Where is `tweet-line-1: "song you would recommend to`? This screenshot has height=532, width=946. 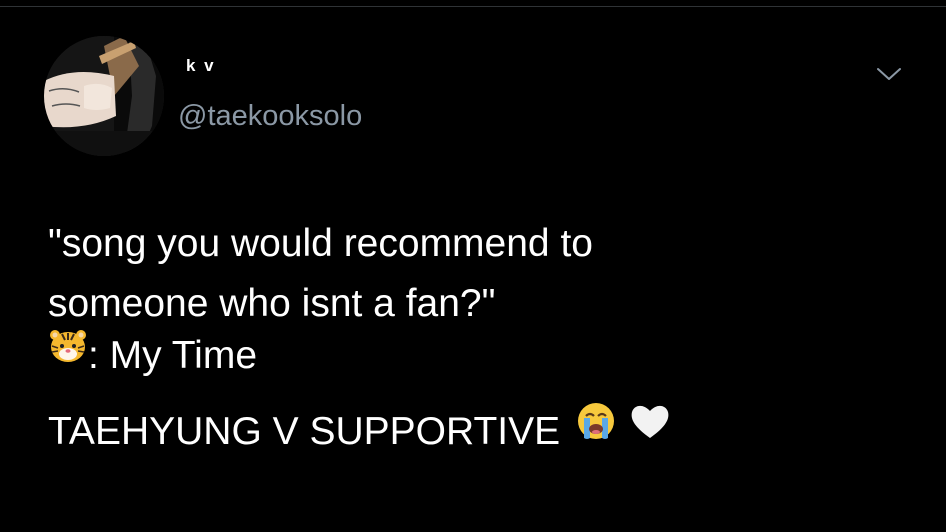 tweet-line-1: "song you would recommend to is located at coordinates (320, 243).